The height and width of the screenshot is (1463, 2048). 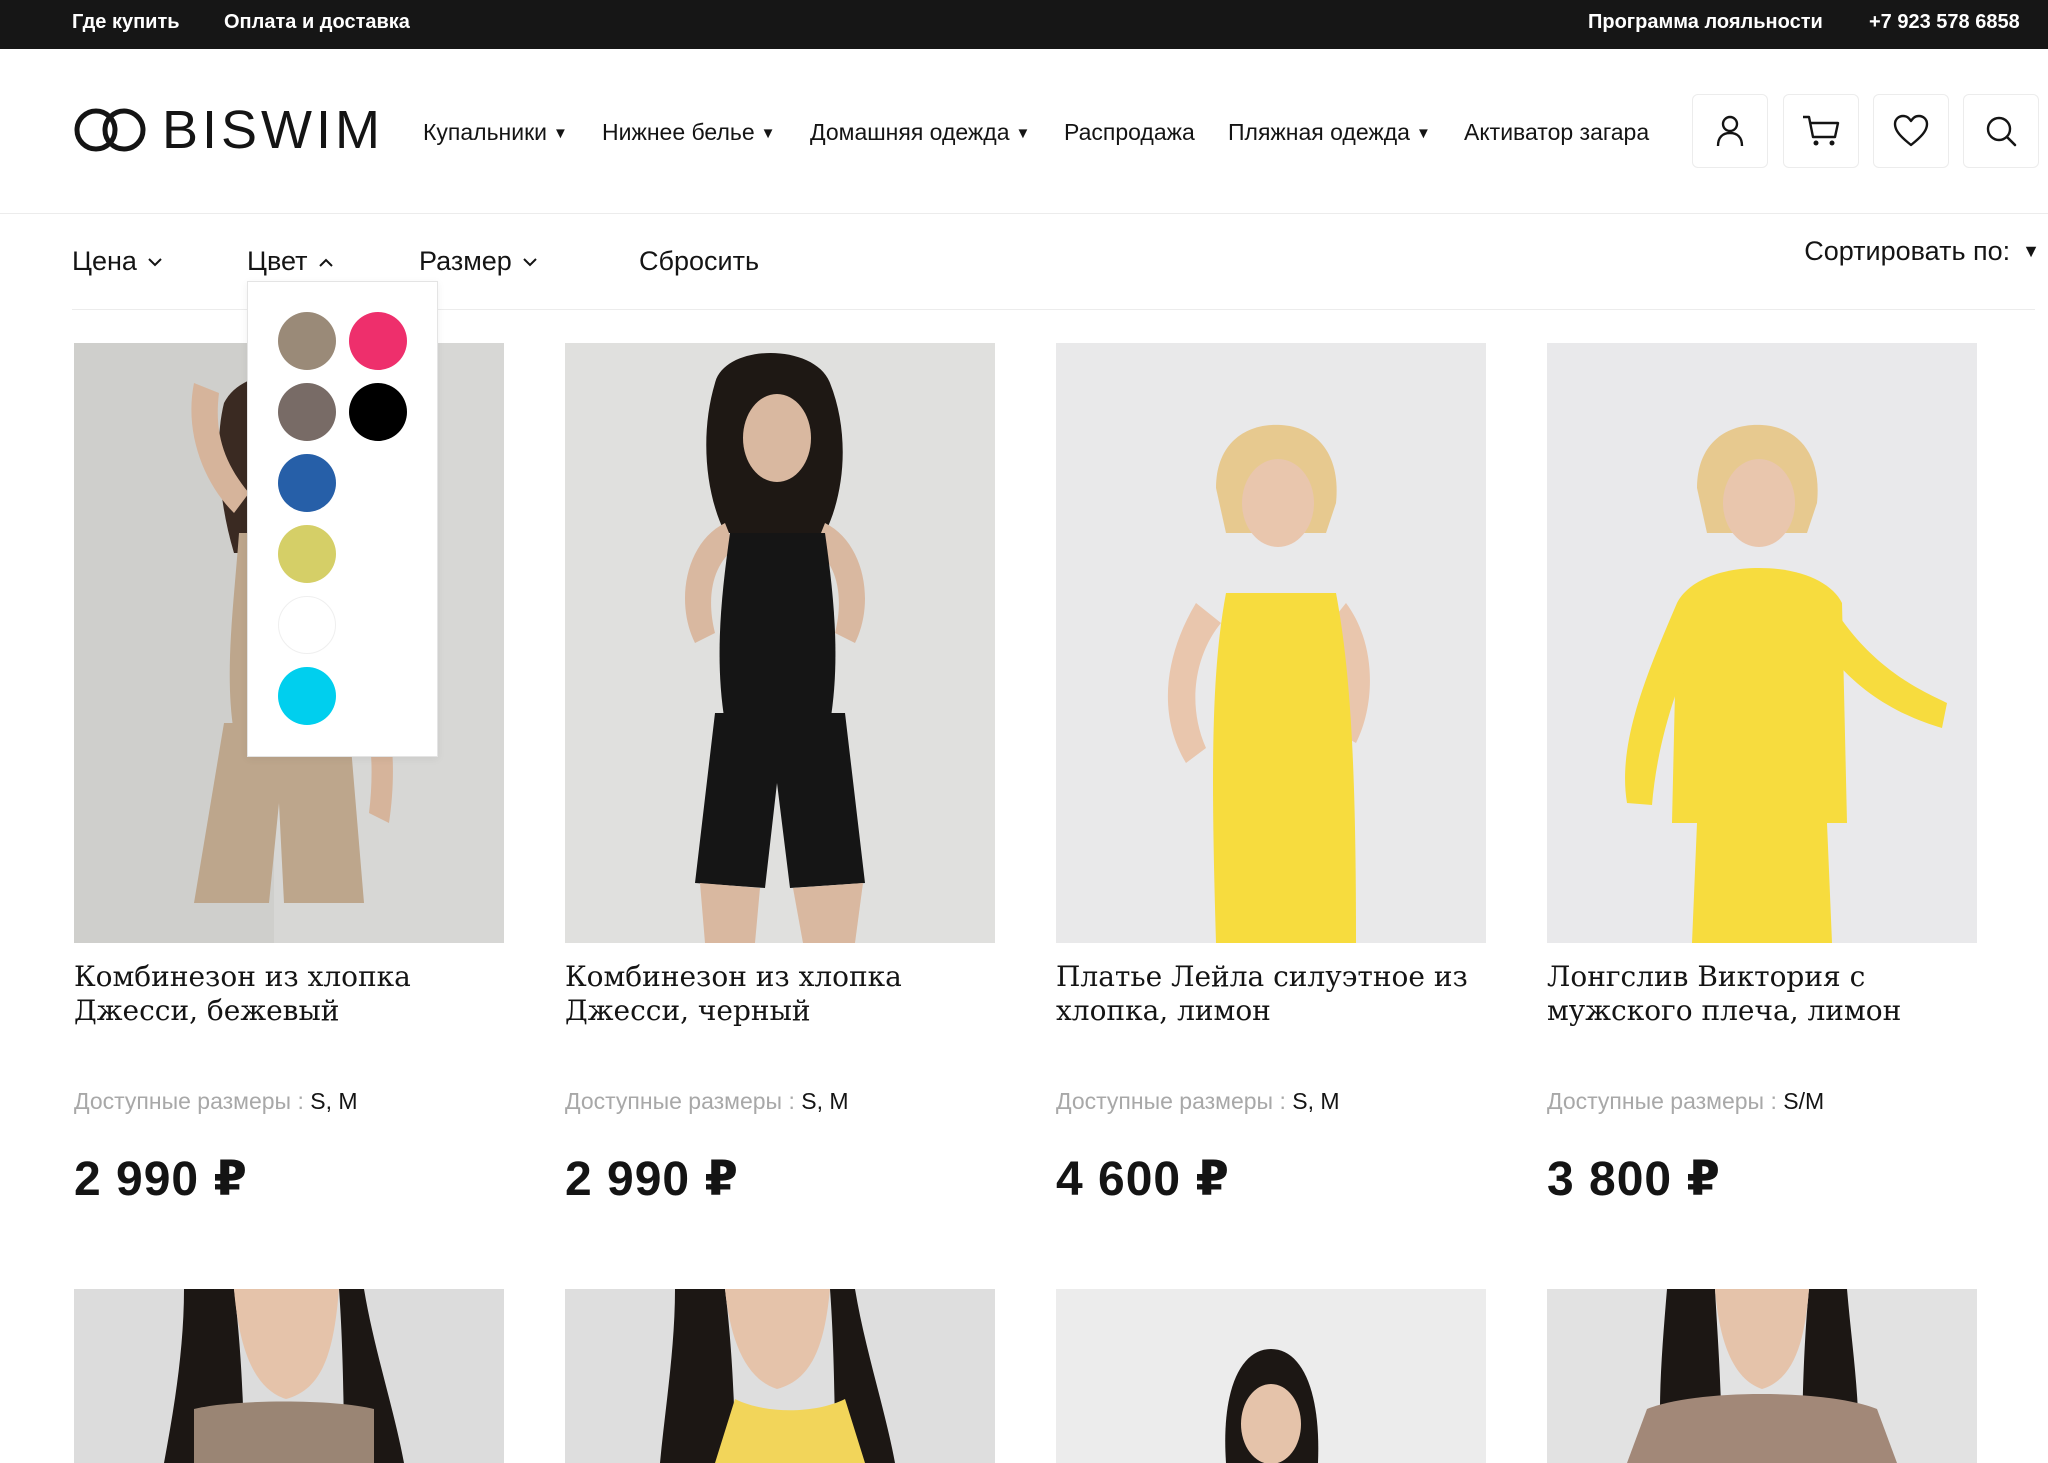 What do you see at coordinates (326, 262) in the screenshot?
I see `chevron-up-icon` at bounding box center [326, 262].